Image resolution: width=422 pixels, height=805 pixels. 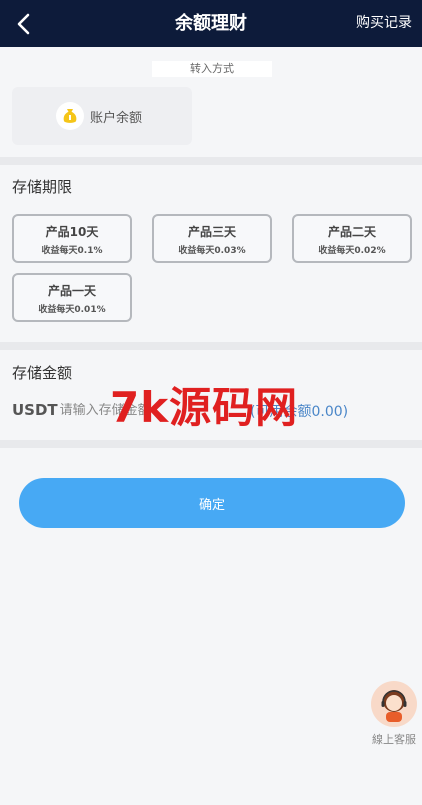 I want to click on product-rate: 收益每天0.01%, so click(x=72, y=310).